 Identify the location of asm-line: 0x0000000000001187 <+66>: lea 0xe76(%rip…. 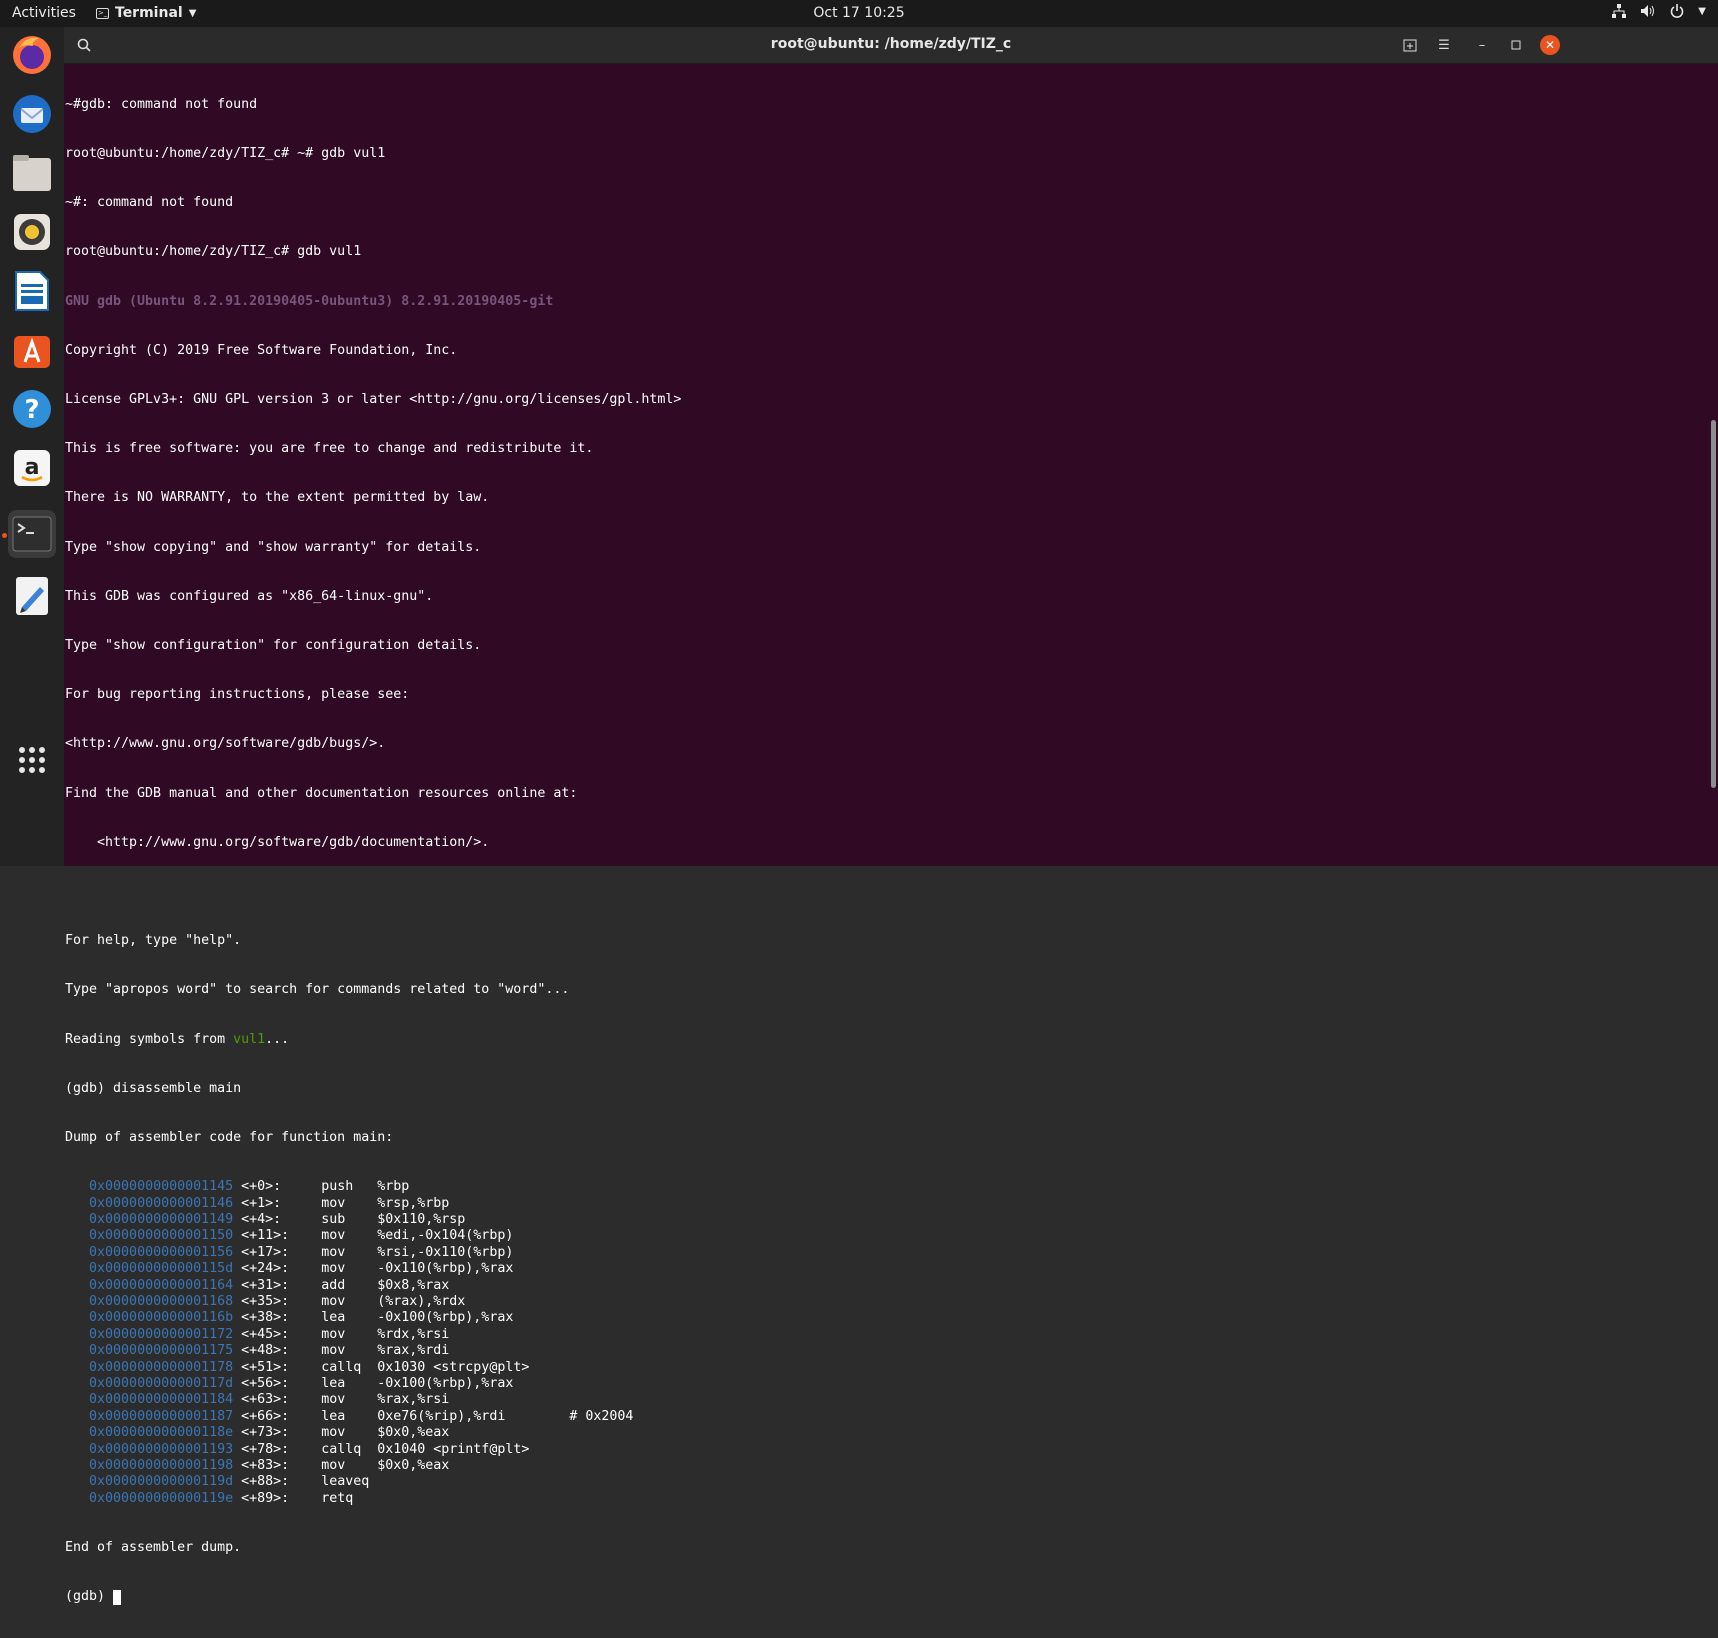
(891, 1417).